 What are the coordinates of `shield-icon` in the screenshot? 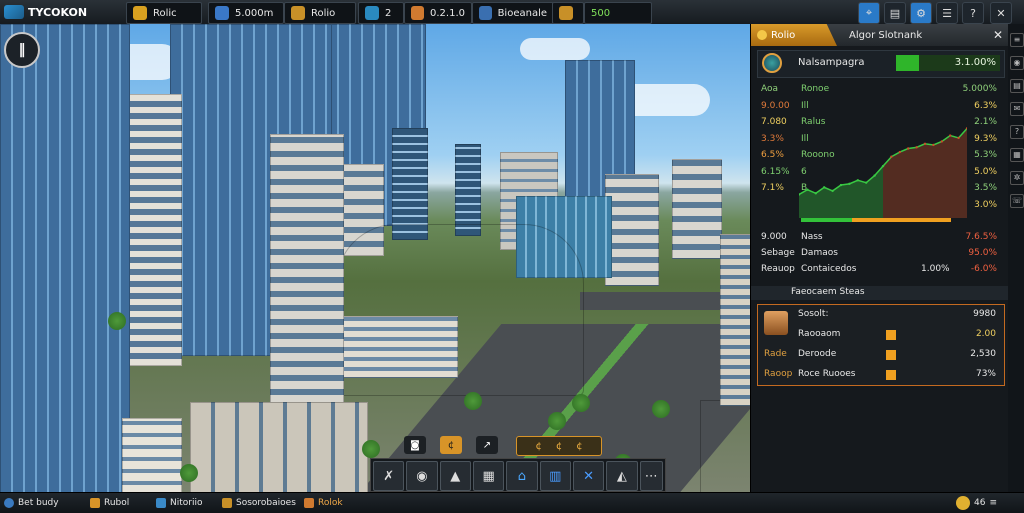 It's located at (298, 13).